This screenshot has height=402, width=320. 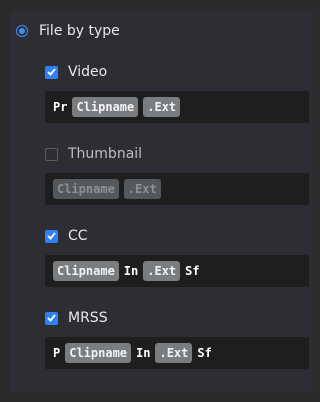 What do you see at coordinates (179, 318) in the screenshot?
I see `mrss-option: MRSS` at bounding box center [179, 318].